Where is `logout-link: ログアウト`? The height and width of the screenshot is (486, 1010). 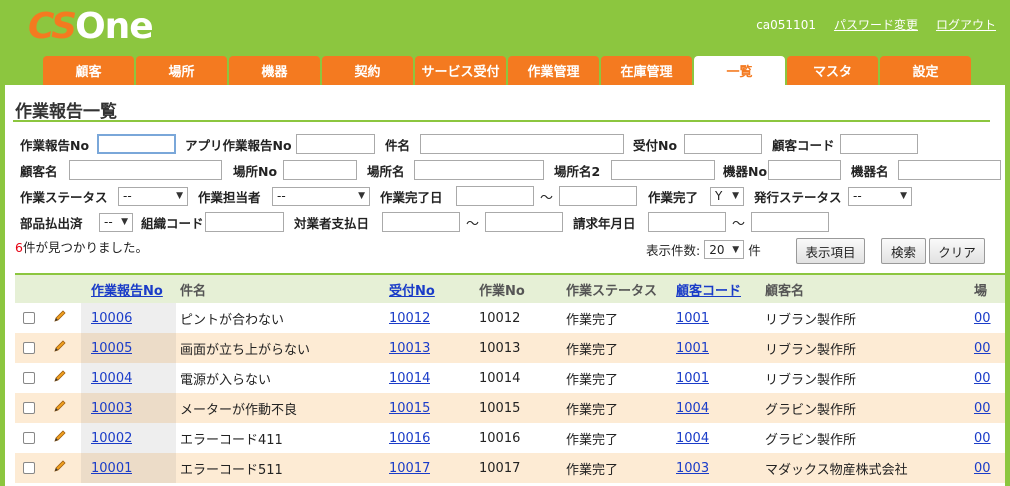 logout-link: ログアウト is located at coordinates (966, 24).